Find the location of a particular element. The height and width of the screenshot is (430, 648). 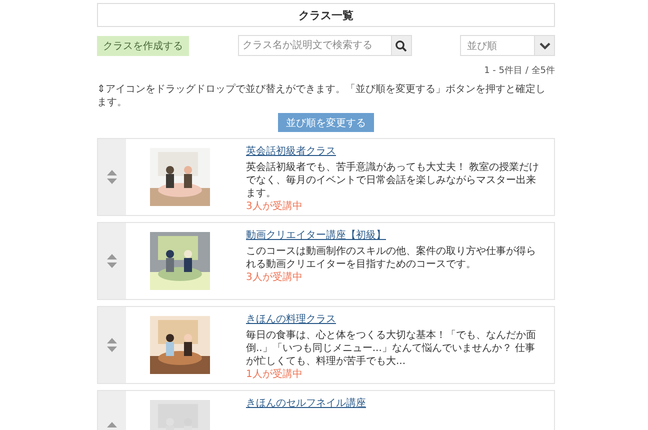

class-title-link: 英会話初級者クラス is located at coordinates (291, 151).